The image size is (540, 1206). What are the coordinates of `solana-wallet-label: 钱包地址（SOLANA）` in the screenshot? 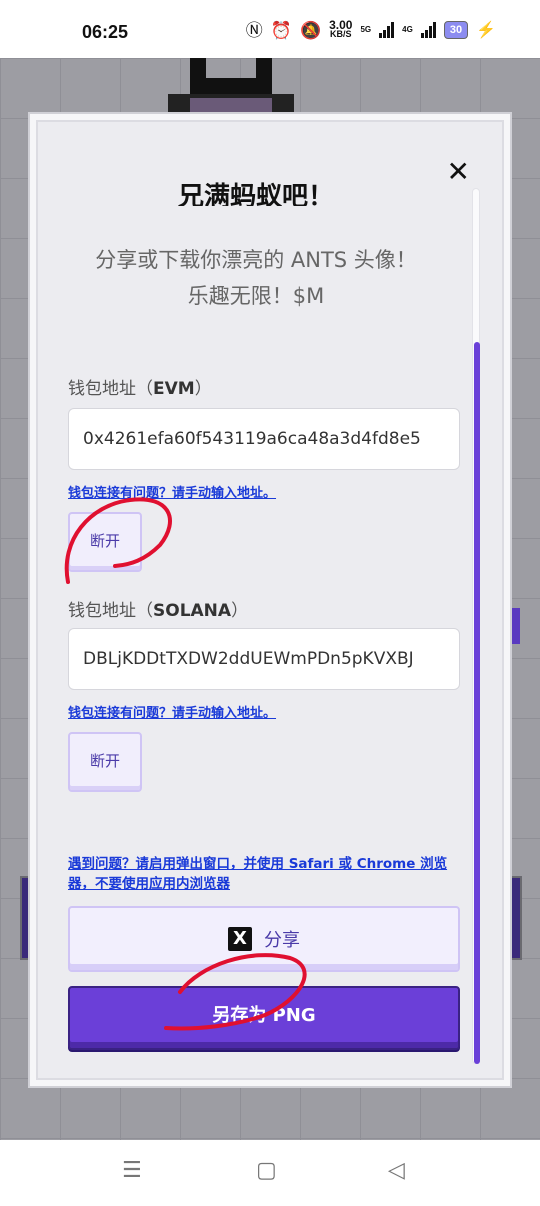 It's located at (158, 611).